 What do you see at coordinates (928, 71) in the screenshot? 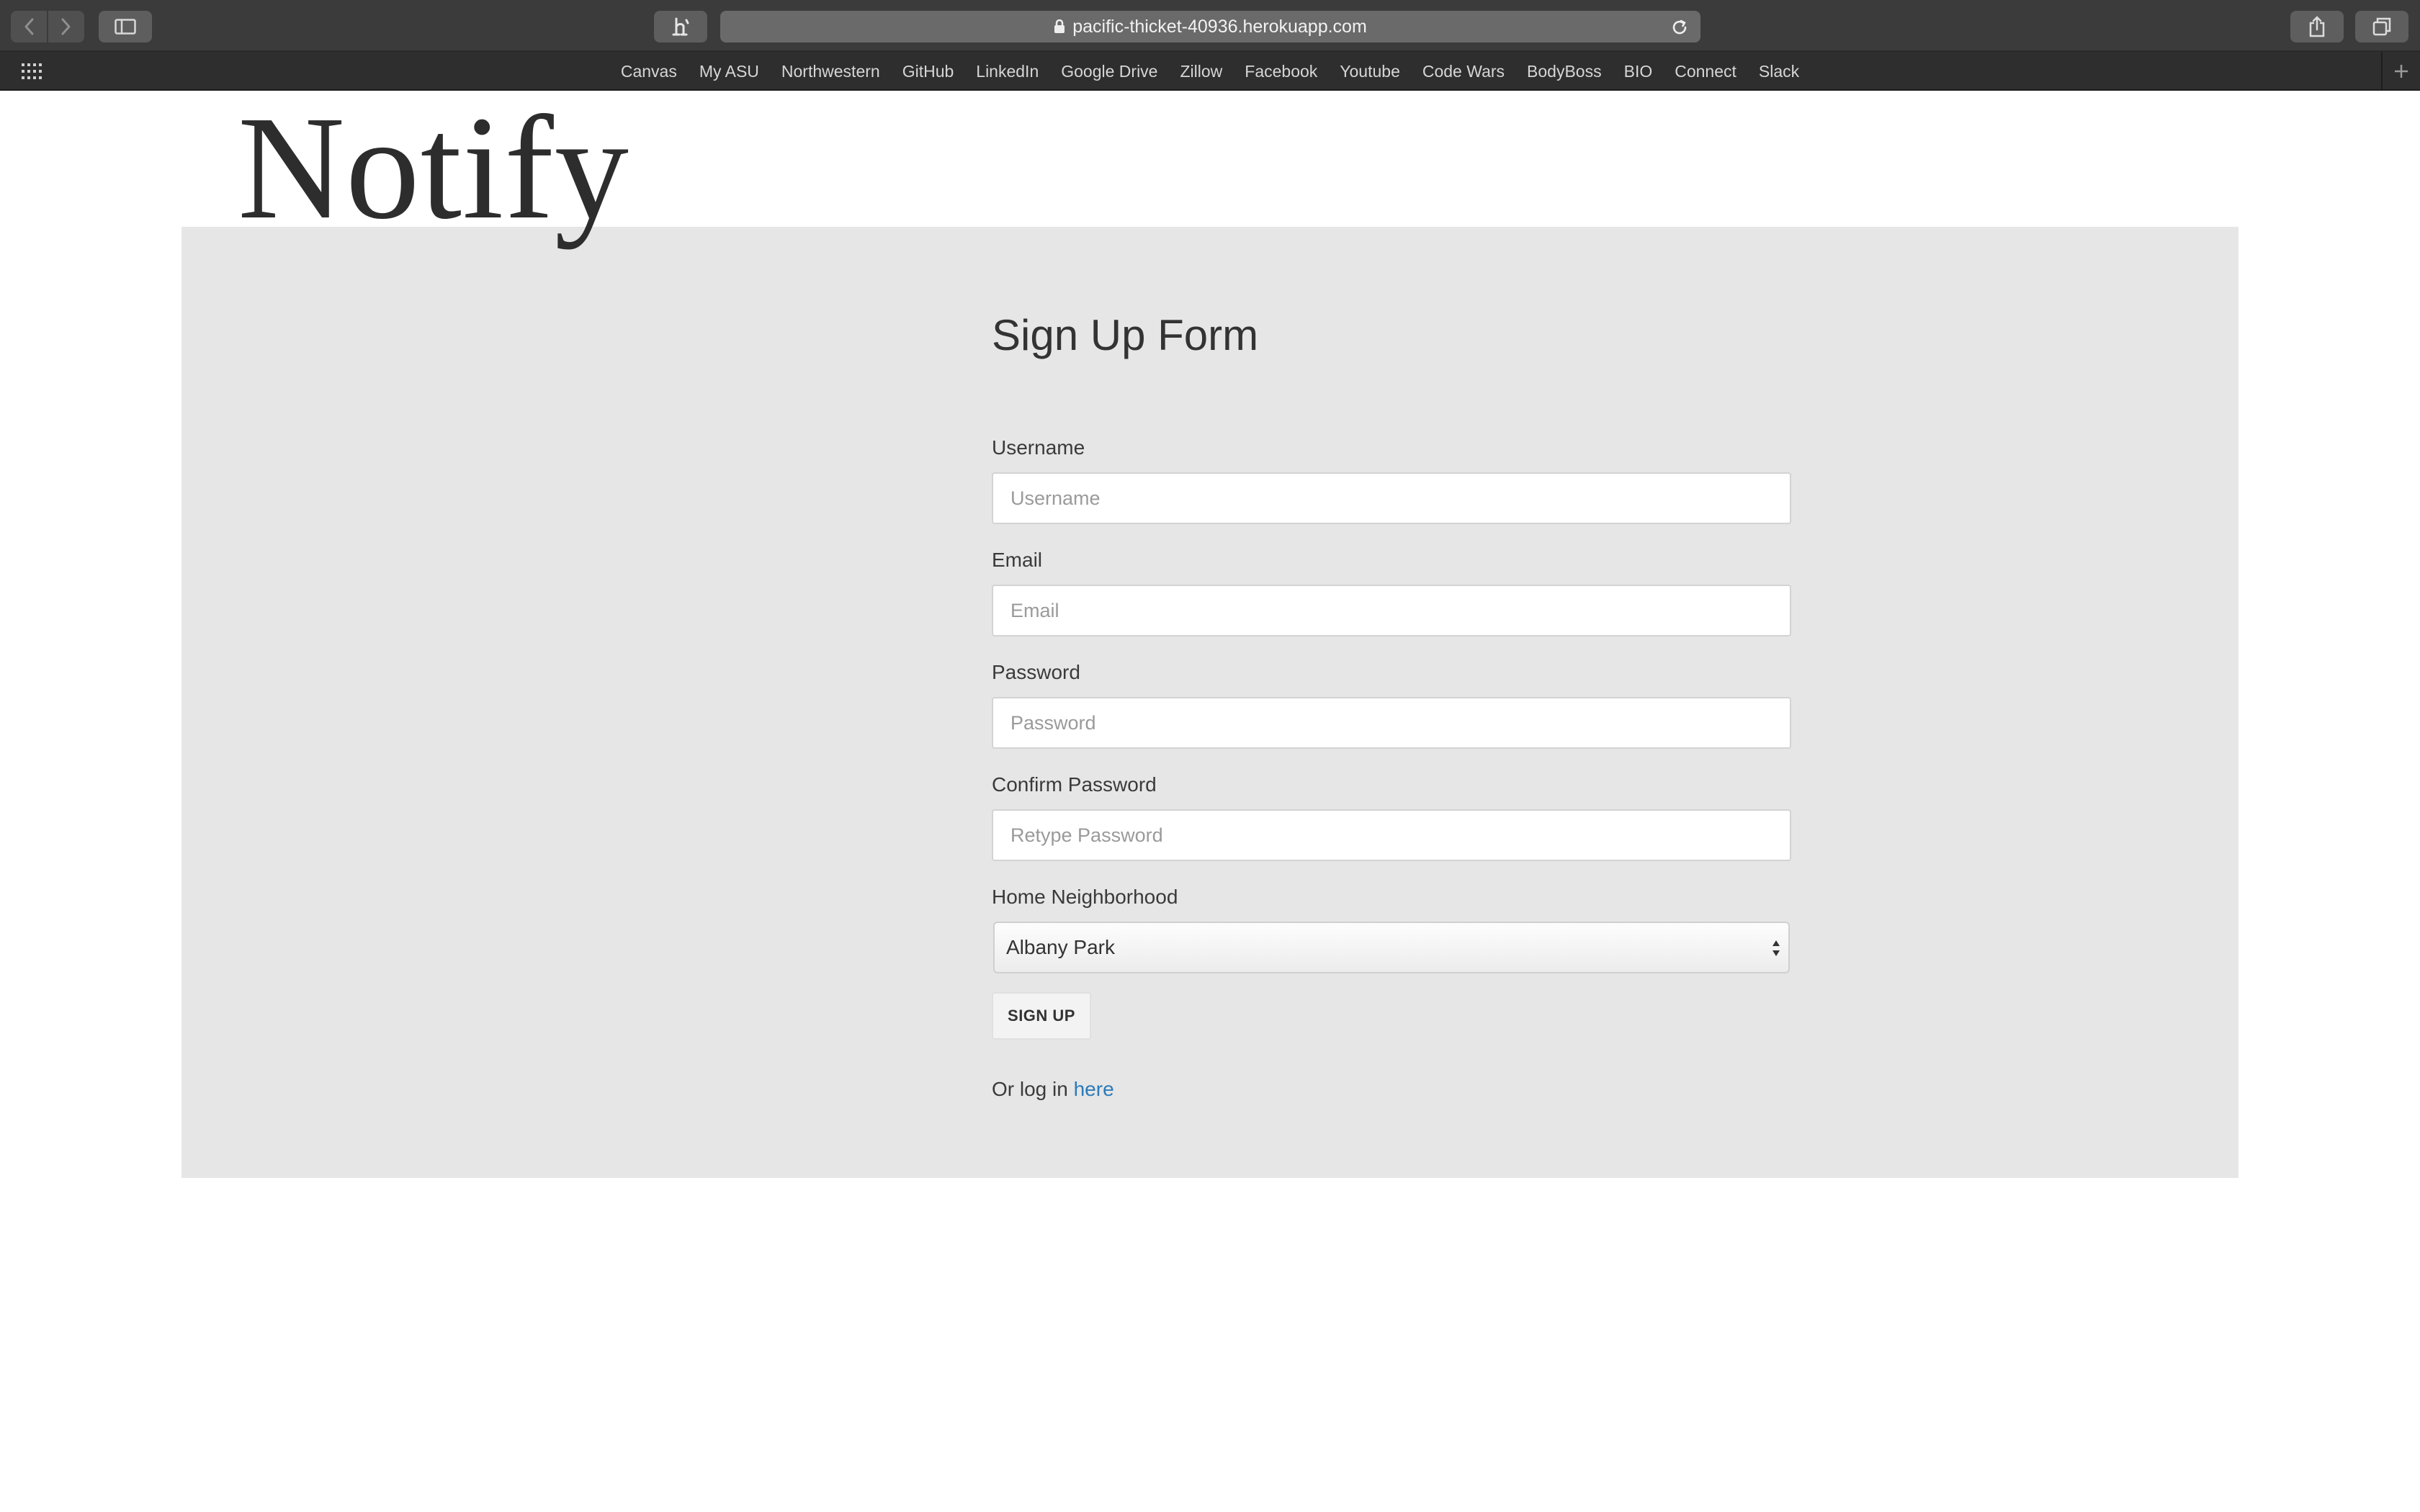
I see `bookmark-github: GitHub` at bounding box center [928, 71].